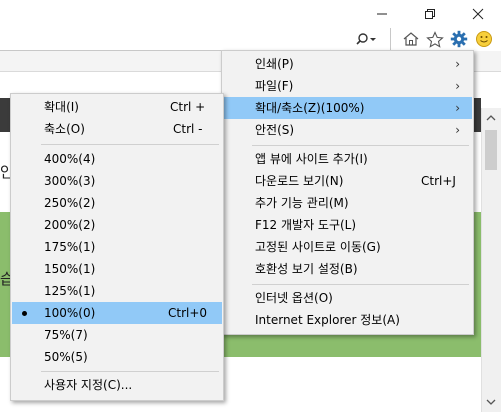 Image resolution: width=501 pixels, height=412 pixels. I want to click on home-icon, so click(411, 39).